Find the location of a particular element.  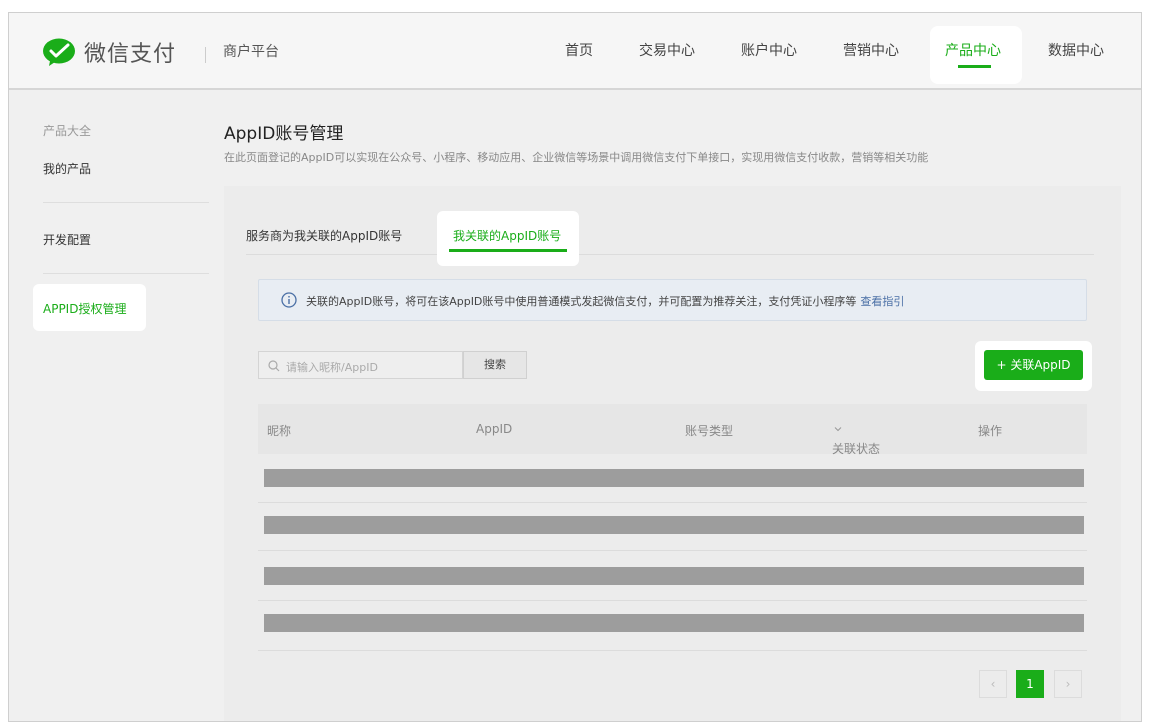

add-appid-highlight: + 关联AppID is located at coordinates (1033, 366).